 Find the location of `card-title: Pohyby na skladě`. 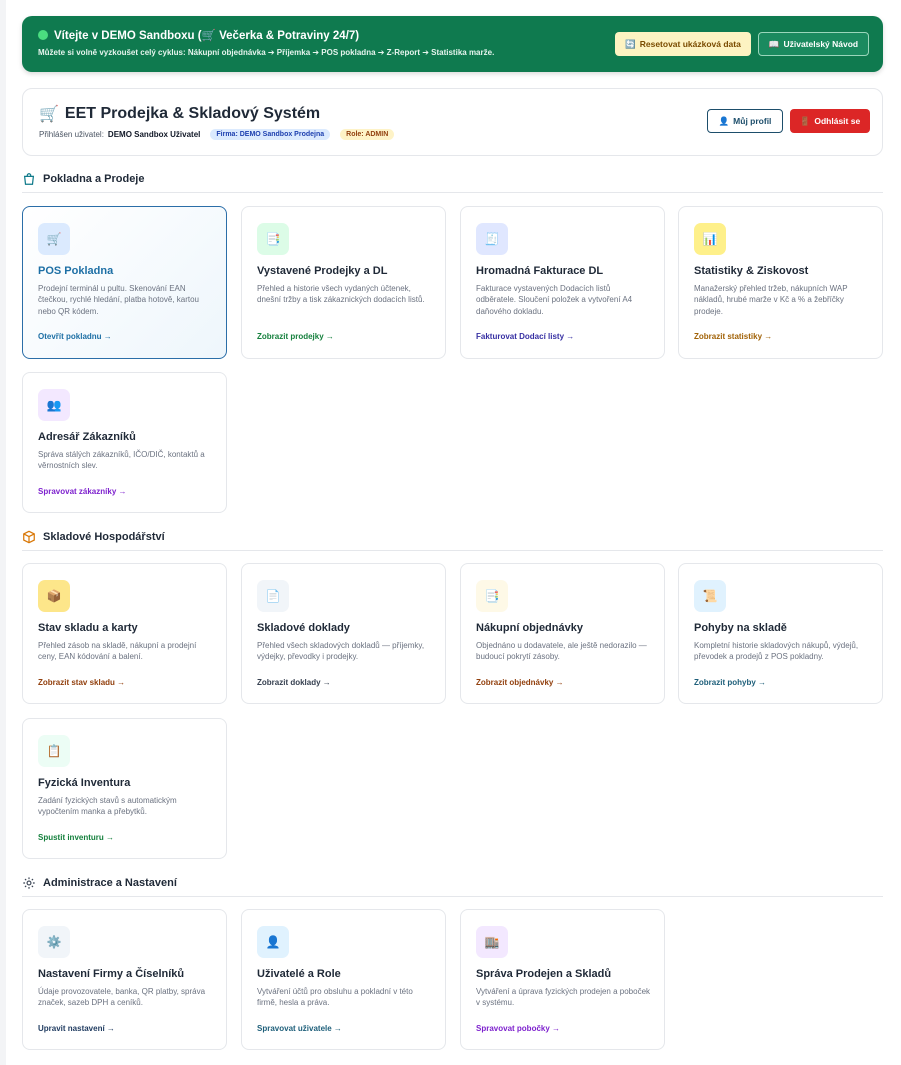

card-title: Pohyby na skladě is located at coordinates (740, 628).